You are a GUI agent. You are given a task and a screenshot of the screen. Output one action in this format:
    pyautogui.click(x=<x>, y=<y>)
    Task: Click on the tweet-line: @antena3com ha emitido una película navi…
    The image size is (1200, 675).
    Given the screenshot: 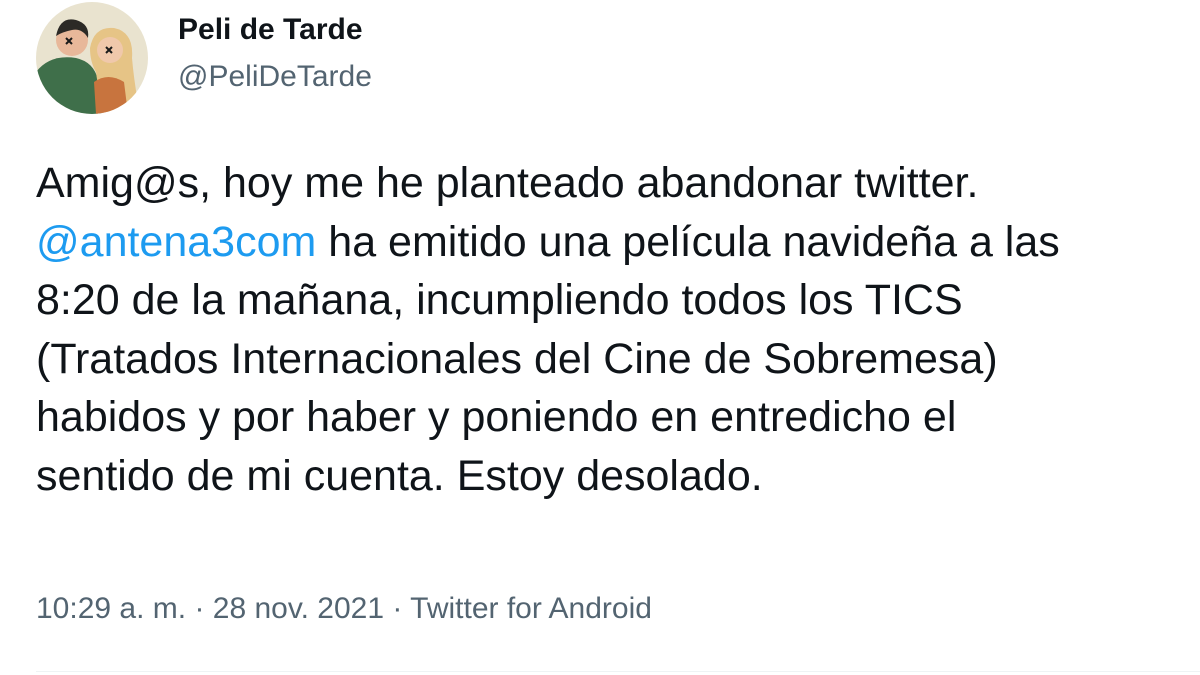 What is the action you would take?
    pyautogui.click(x=618, y=242)
    